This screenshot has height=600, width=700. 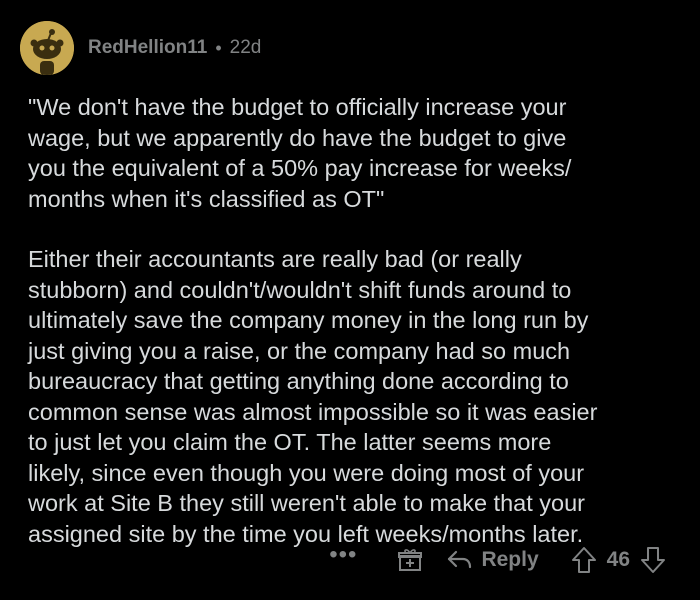 I want to click on avatar, so click(x=47, y=48).